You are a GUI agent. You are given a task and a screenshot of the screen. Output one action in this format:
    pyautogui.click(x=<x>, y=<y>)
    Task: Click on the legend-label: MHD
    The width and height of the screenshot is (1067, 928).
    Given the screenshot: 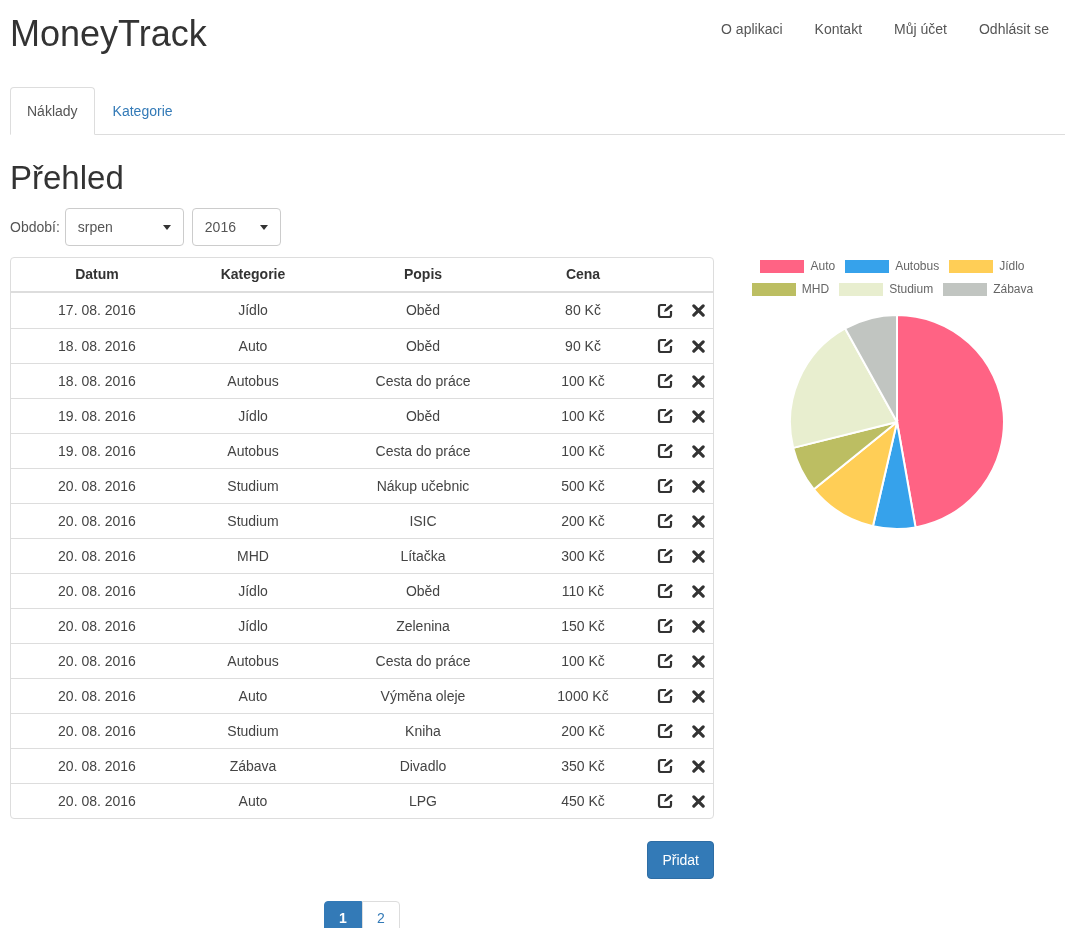 What is the action you would take?
    pyautogui.click(x=815, y=289)
    